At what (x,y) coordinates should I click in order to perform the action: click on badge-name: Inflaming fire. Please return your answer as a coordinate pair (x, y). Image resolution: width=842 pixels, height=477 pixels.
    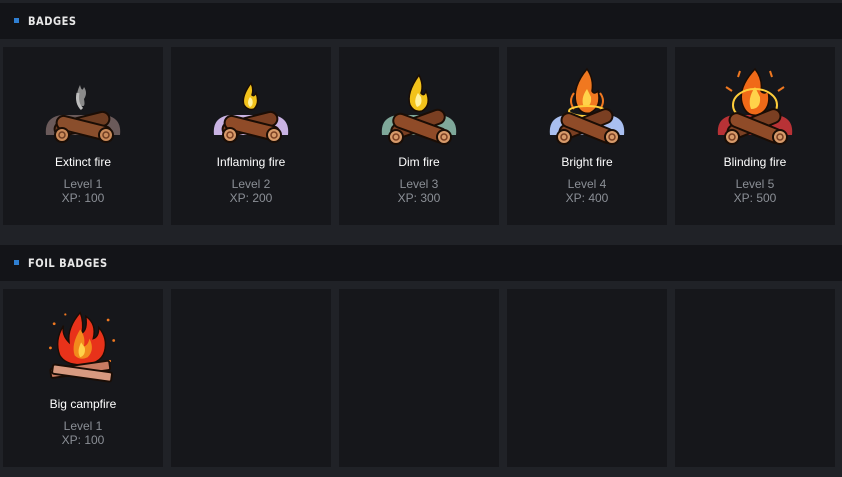
    Looking at the image, I should click on (251, 162).